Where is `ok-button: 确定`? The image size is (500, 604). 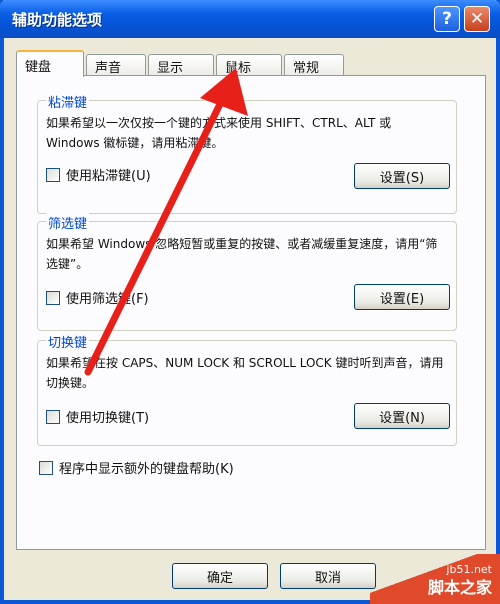
ok-button: 确定 is located at coordinates (220, 576).